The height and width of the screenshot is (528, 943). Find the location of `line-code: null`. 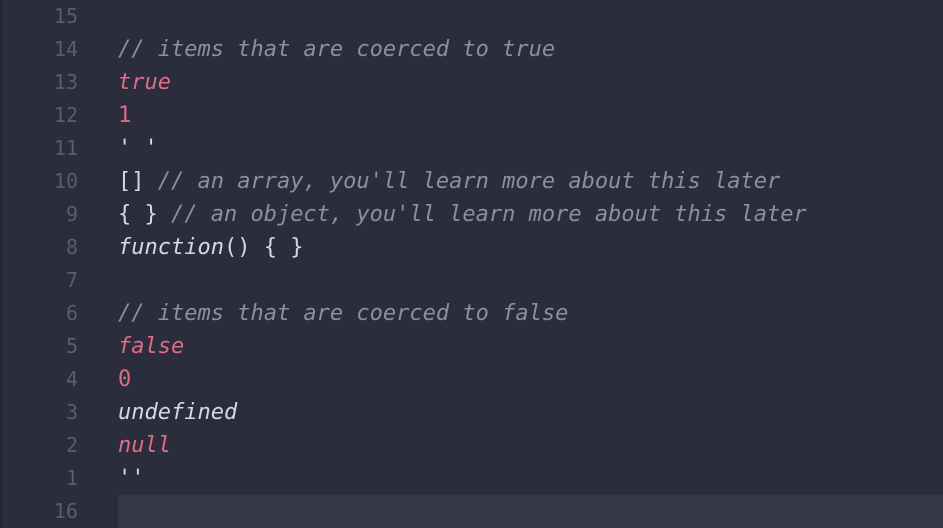

line-code: null is located at coordinates (144, 445).